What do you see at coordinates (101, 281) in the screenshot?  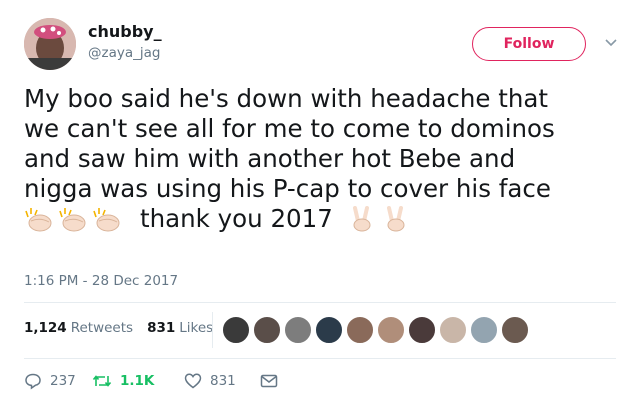 I see `tweet-timestamp: 1:16 PM - 28 Dec 2017` at bounding box center [101, 281].